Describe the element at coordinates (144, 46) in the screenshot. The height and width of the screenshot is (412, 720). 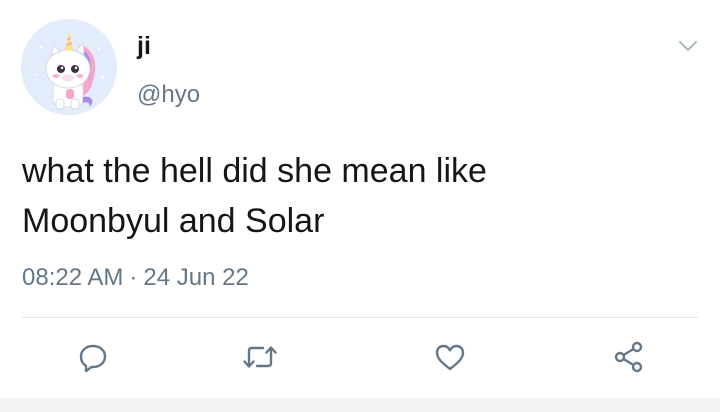
I see `display-name: ji` at that location.